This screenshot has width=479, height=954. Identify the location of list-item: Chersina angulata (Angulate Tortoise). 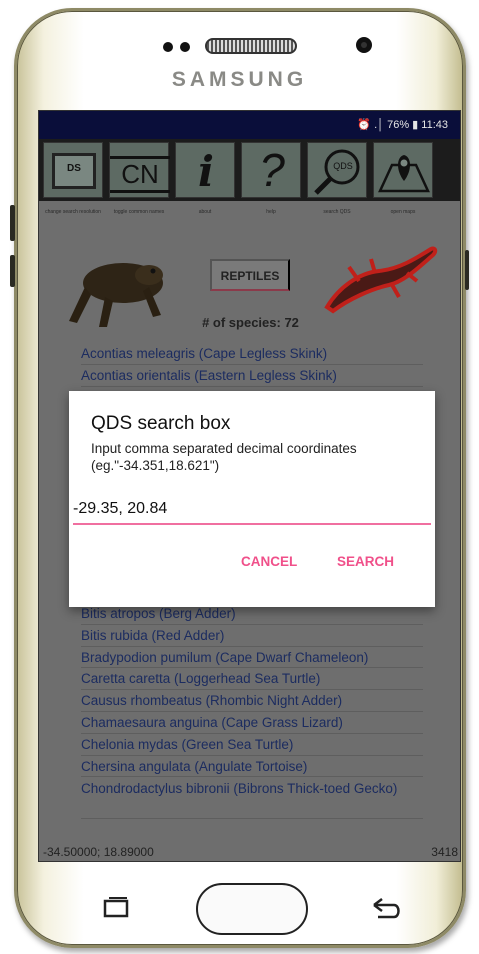
(252, 767).